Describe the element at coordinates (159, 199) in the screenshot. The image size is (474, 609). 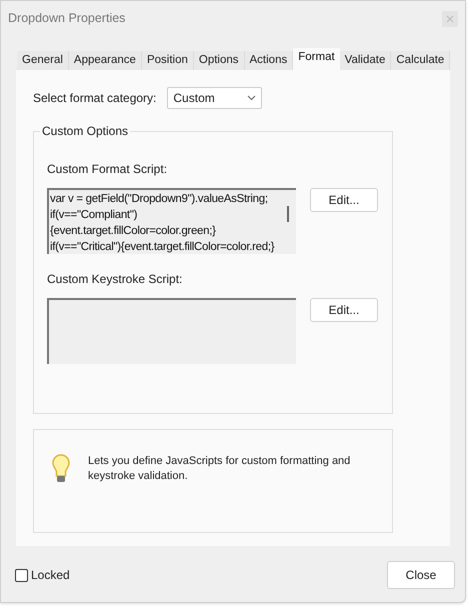
I see `code-line: var v = getField("Dropdown9").valueAsString;` at that location.